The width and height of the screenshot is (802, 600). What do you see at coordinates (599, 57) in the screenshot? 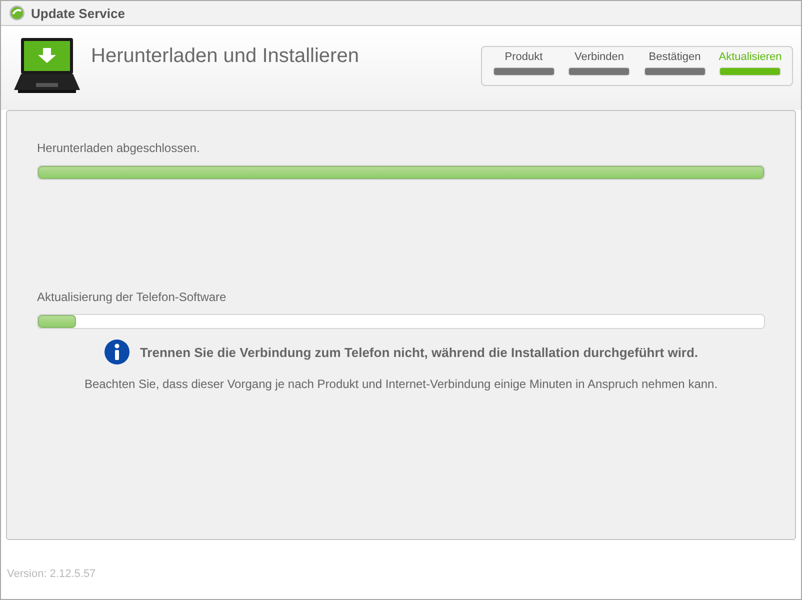
I see `step-label: Verbinden` at bounding box center [599, 57].